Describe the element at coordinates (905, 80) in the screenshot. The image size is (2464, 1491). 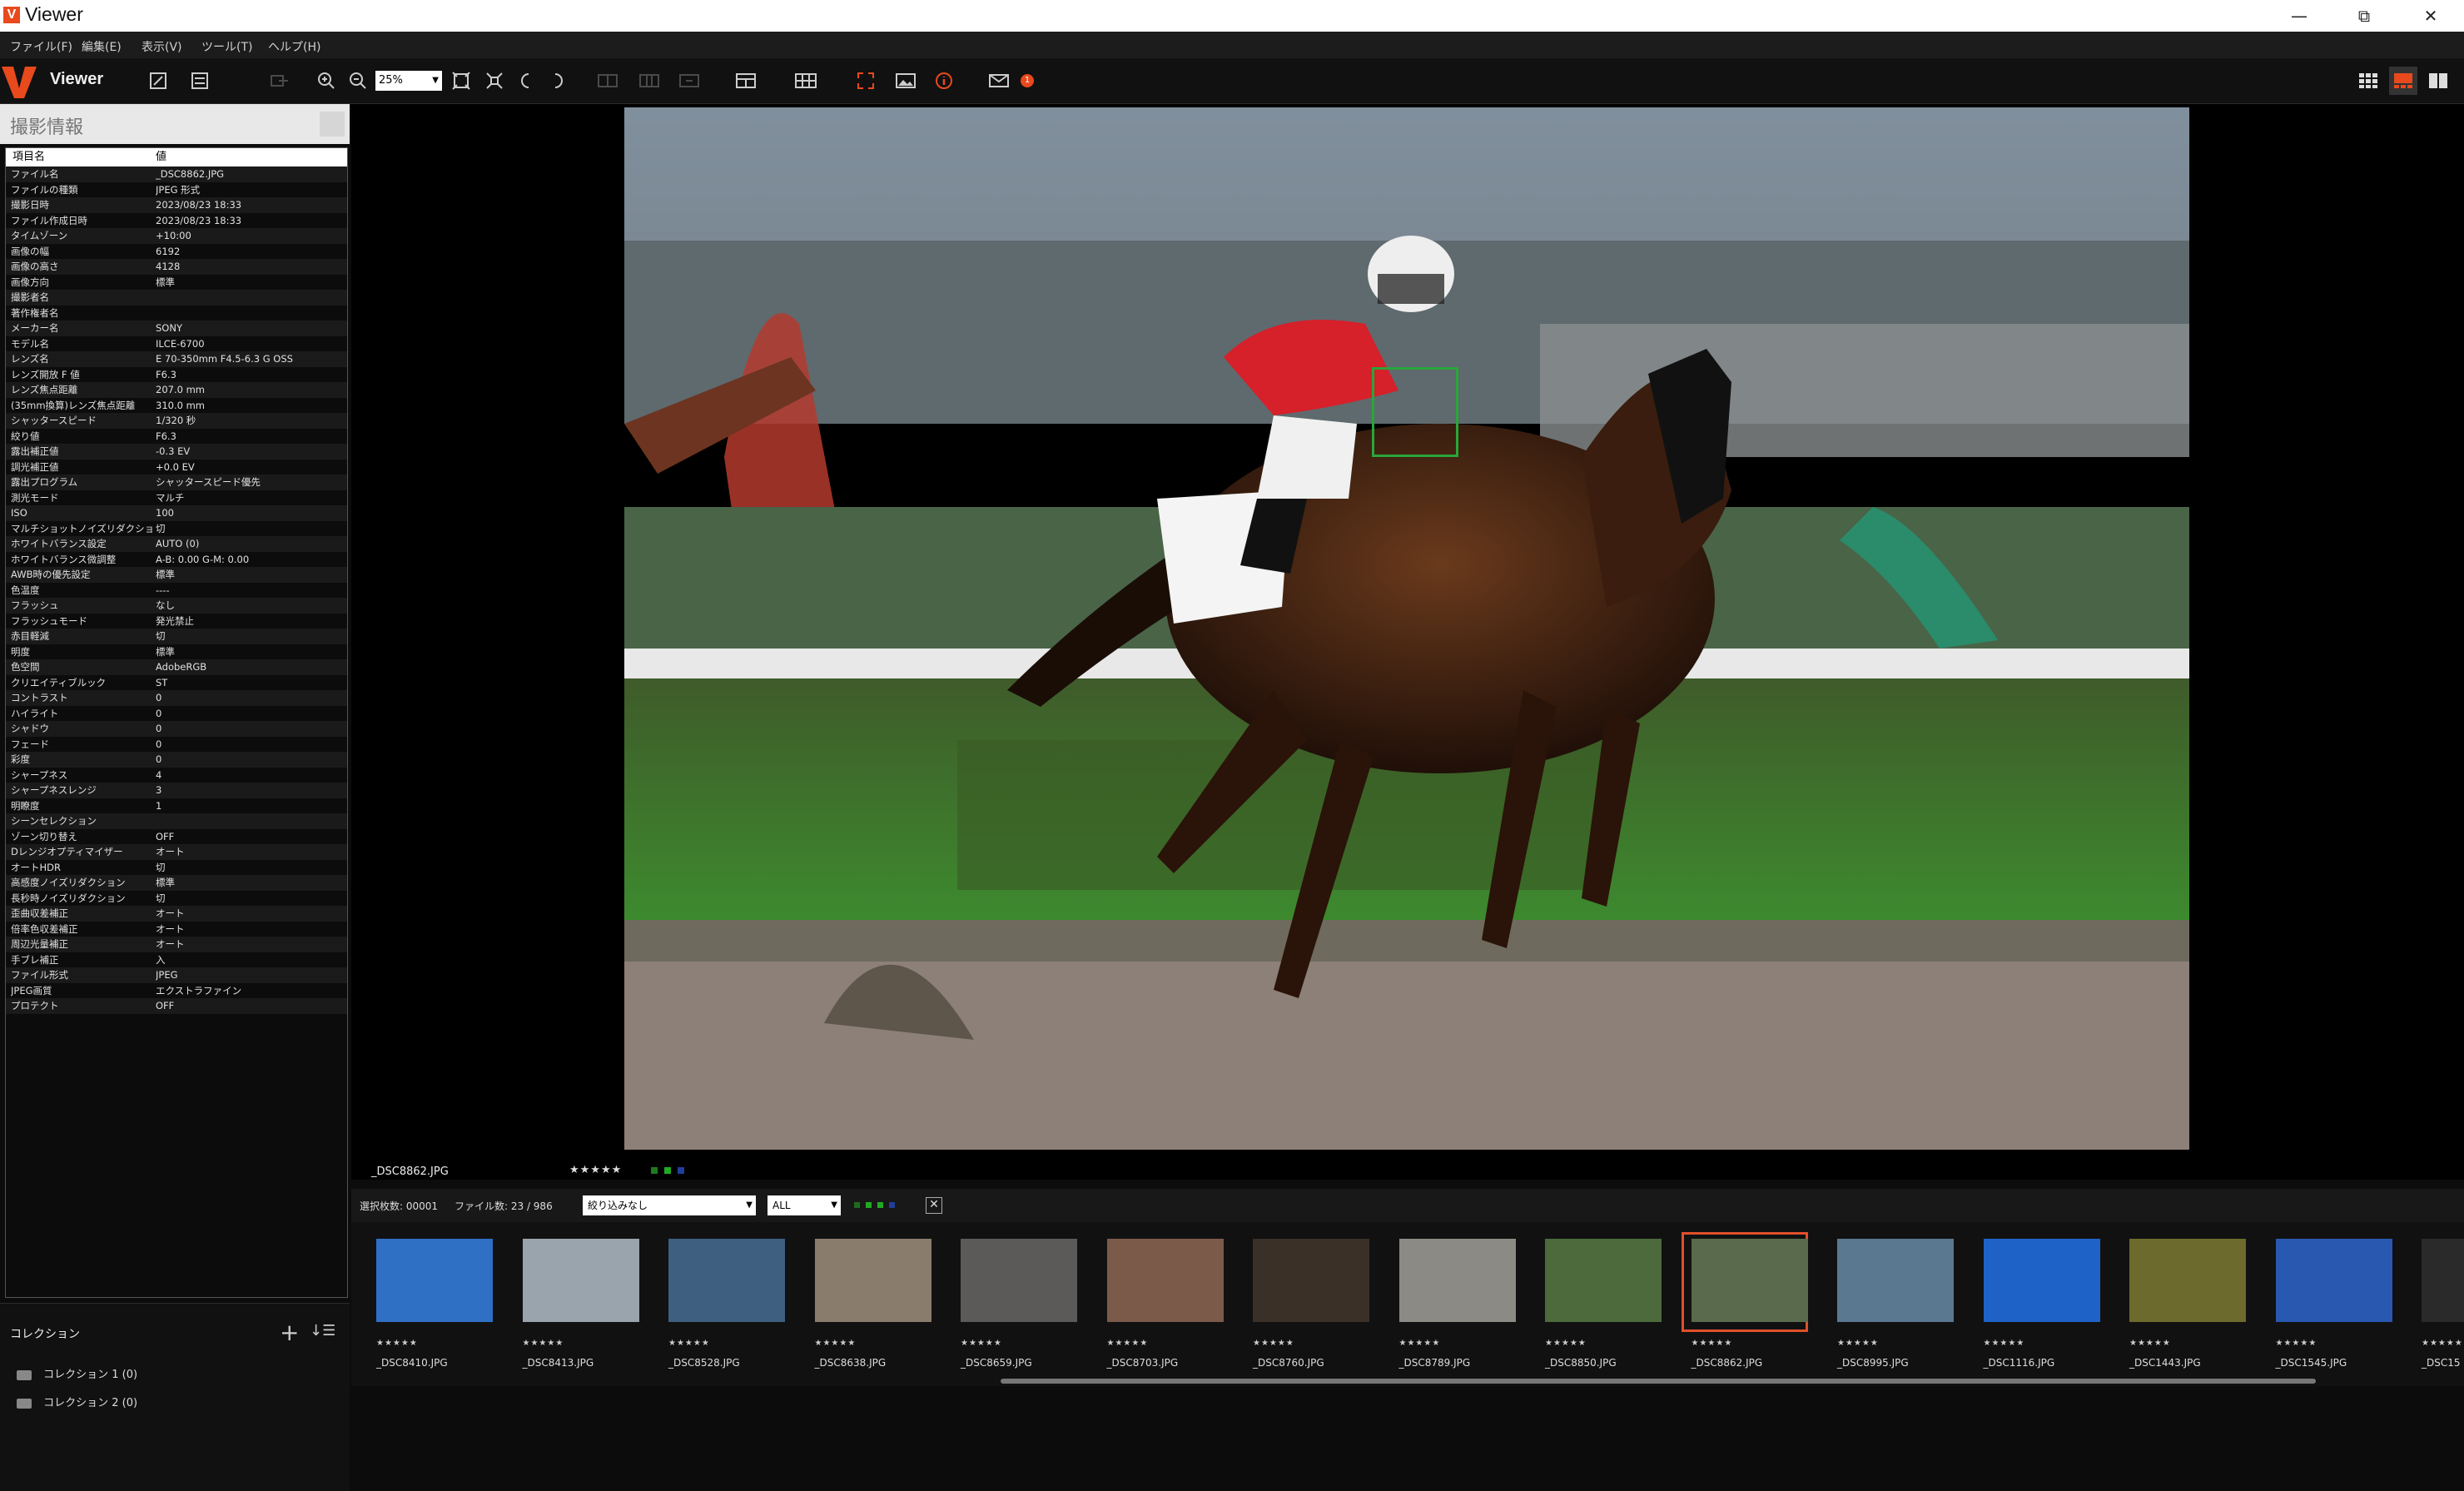
I see `image-icon` at that location.